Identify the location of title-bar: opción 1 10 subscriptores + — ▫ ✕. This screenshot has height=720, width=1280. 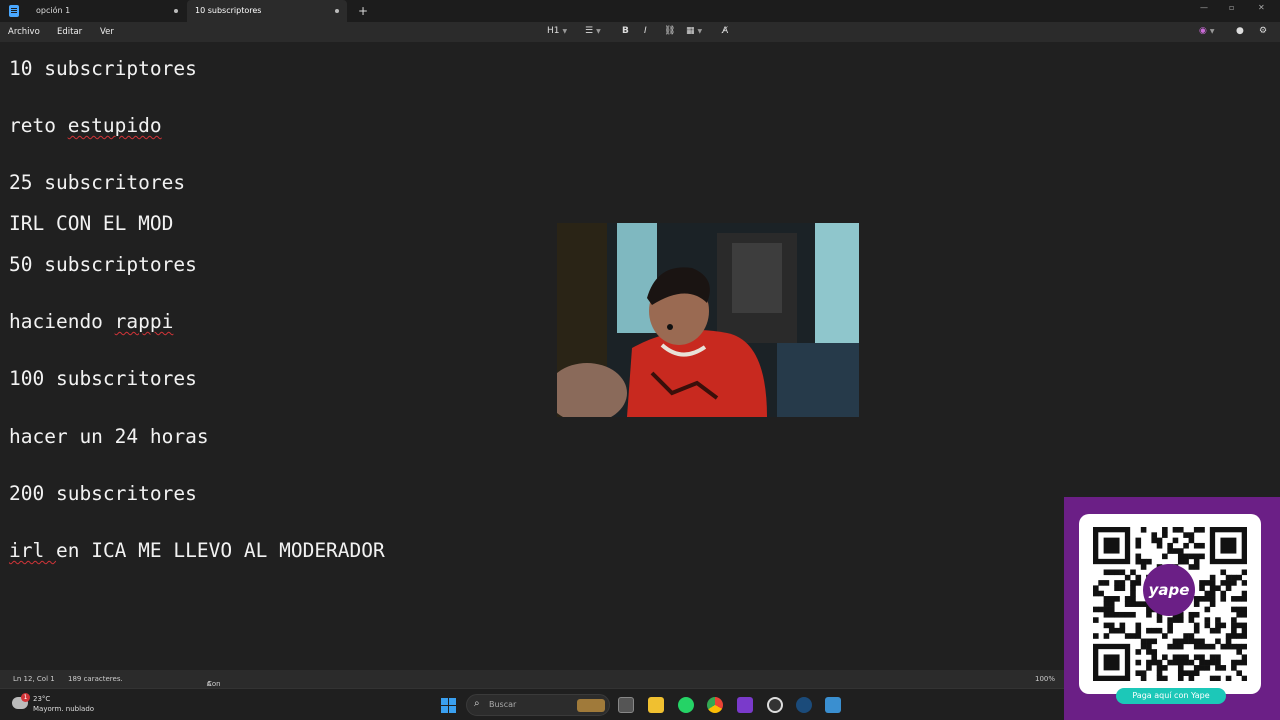
(640, 11).